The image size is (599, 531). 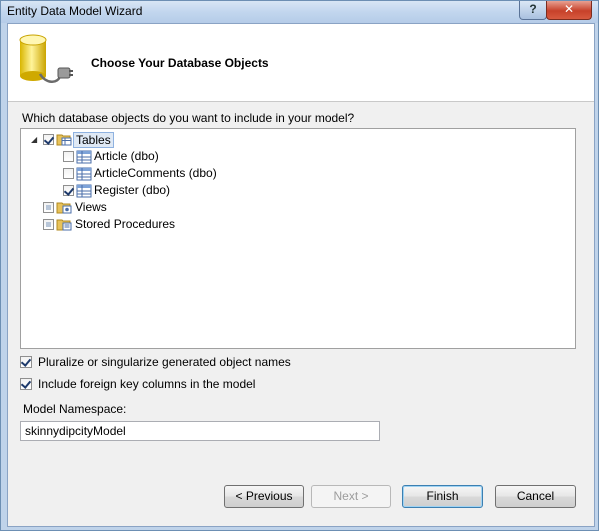 I want to click on table-label: Article (dbo), so click(x=126, y=156).